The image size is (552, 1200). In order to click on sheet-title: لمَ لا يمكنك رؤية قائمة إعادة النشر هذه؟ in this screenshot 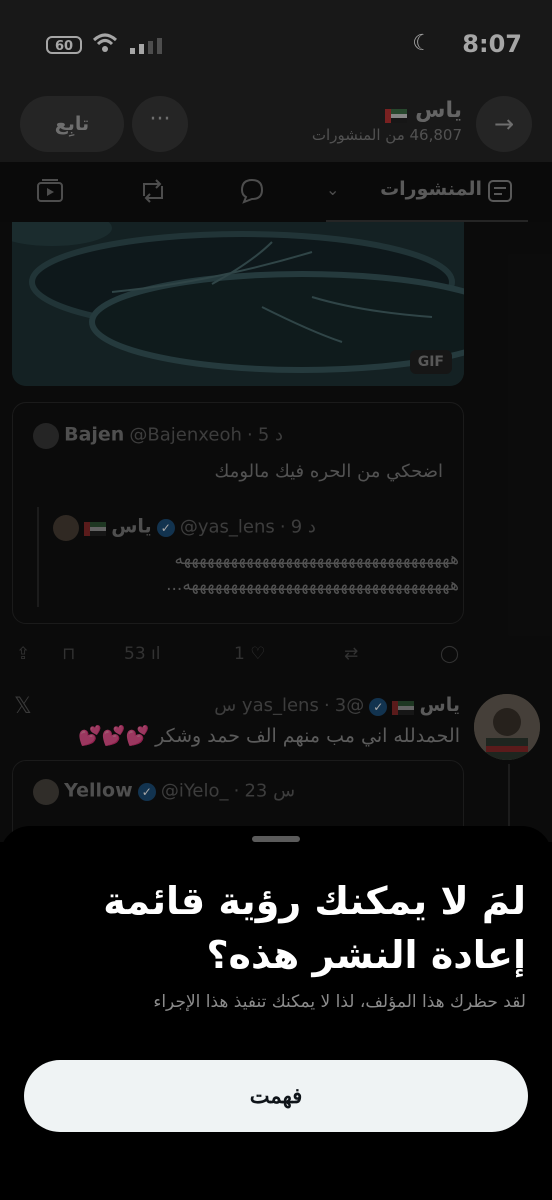, I will do `click(314, 928)`.